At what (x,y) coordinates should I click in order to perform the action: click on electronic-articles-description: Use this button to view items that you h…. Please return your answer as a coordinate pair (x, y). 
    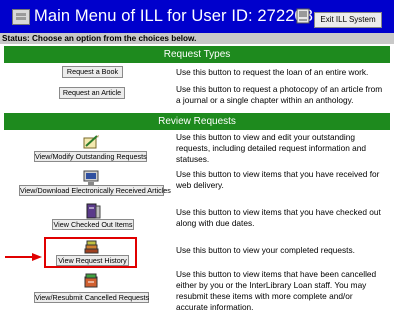
    Looking at the image, I should click on (278, 179).